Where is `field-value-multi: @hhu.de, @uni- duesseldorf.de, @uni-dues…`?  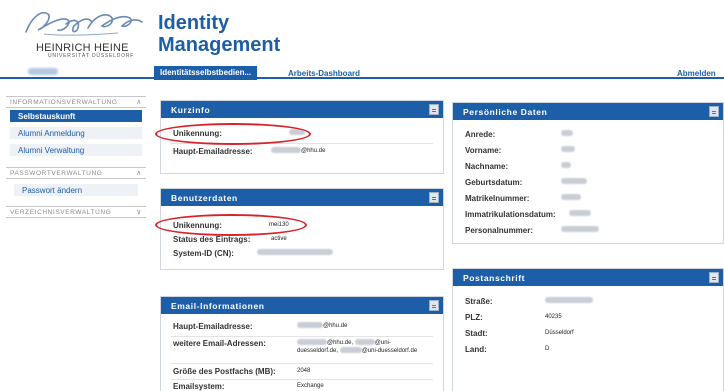 field-value-multi: @hhu.de, @uni- duesseldorf.de, @uni-dues… is located at coordinates (371, 347).